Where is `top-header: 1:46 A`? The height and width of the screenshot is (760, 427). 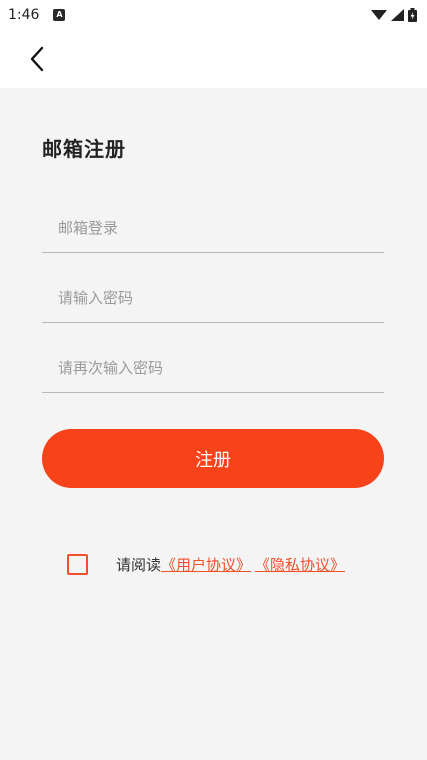 top-header: 1:46 A is located at coordinates (213, 44).